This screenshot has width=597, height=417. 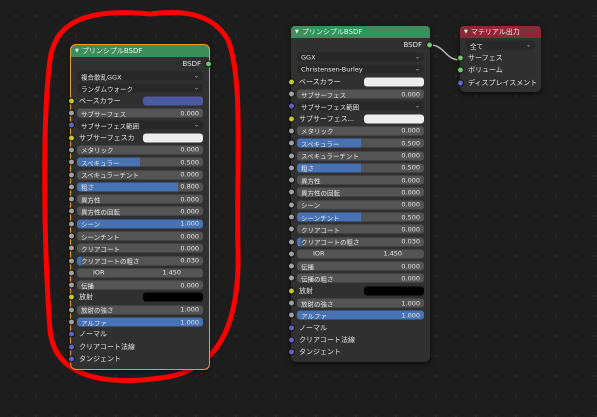 What do you see at coordinates (500, 32) in the screenshot?
I see `node-header: ▼ マテリアル出力` at bounding box center [500, 32].